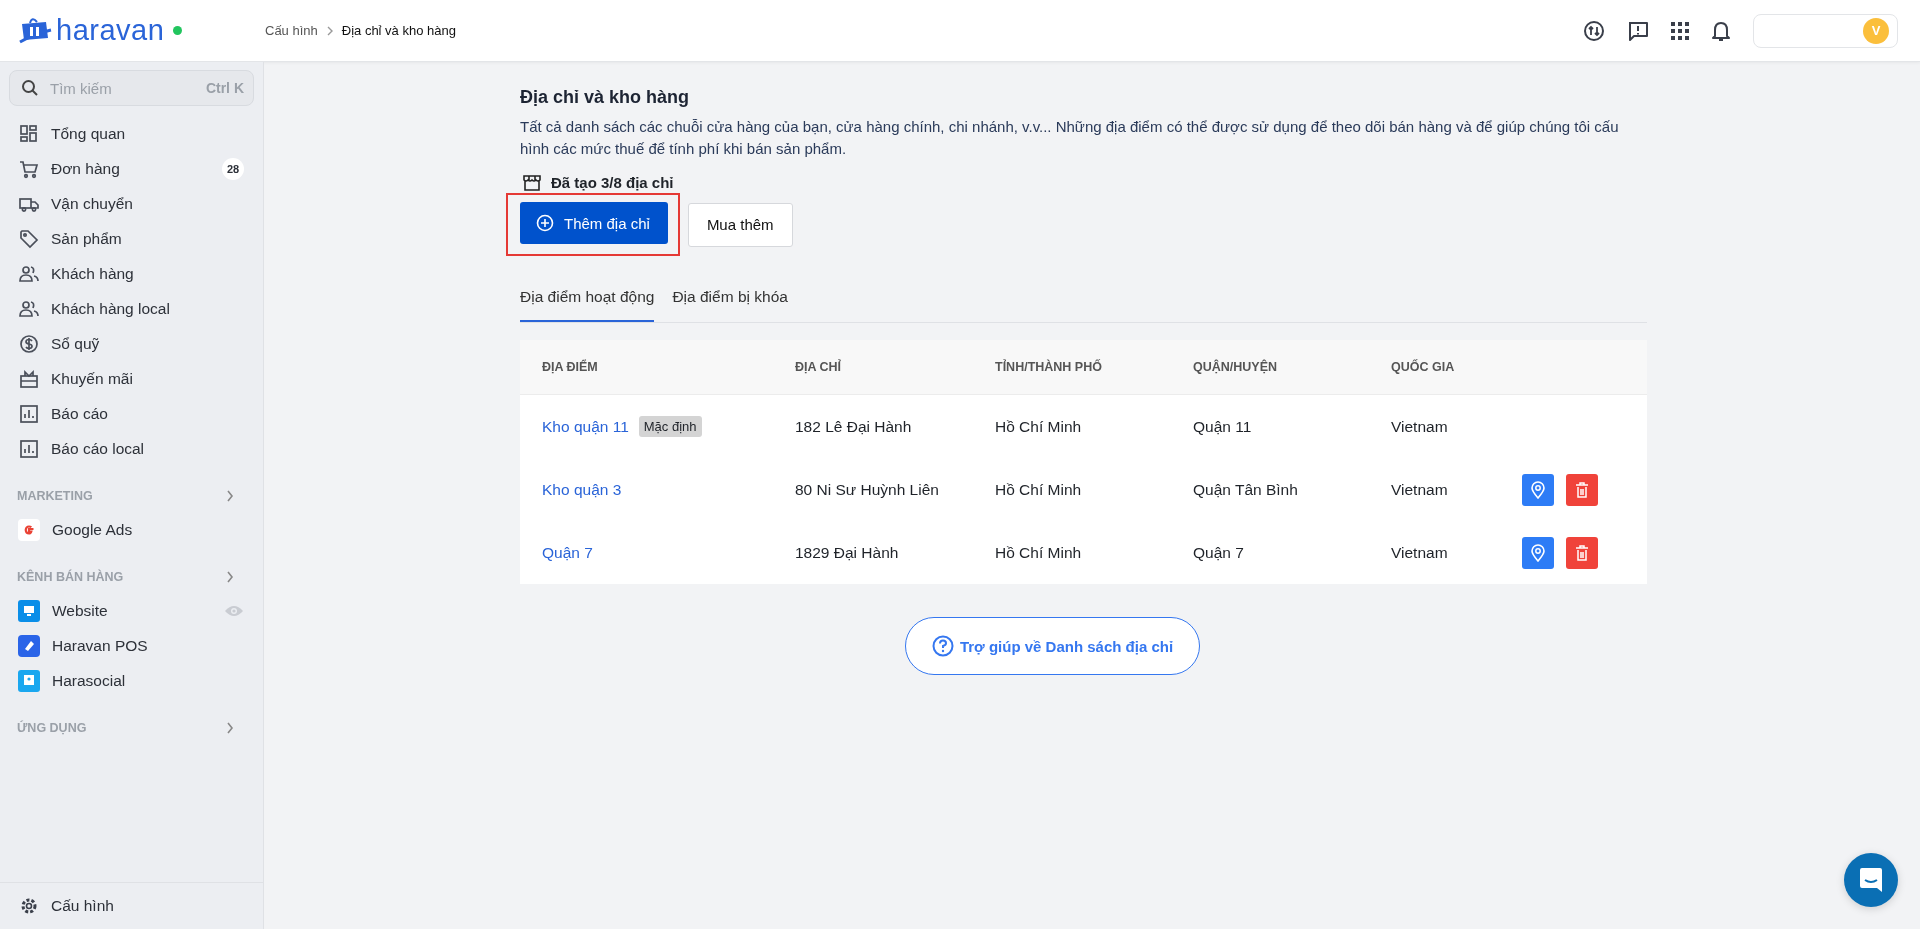  Describe the element at coordinates (1222, 426) in the screenshot. I see `table-cell-text: Quận 11` at that location.